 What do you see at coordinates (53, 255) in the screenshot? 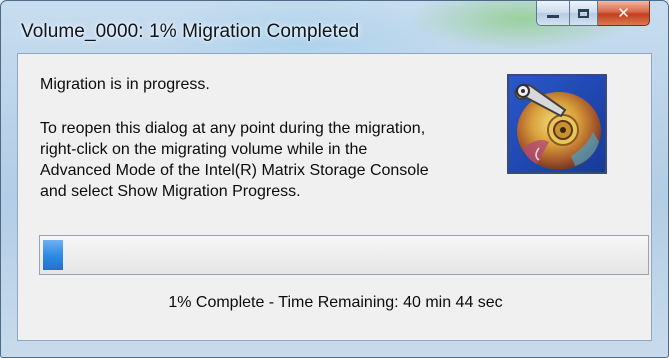
I see `progress-bar-fill` at bounding box center [53, 255].